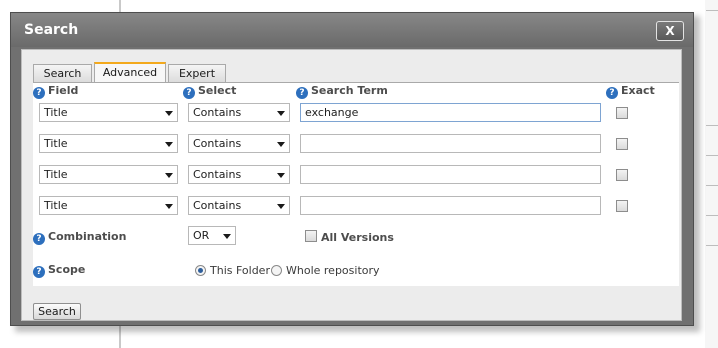 The image size is (718, 348). What do you see at coordinates (630, 91) in the screenshot?
I see `exact-header: ? Exact` at bounding box center [630, 91].